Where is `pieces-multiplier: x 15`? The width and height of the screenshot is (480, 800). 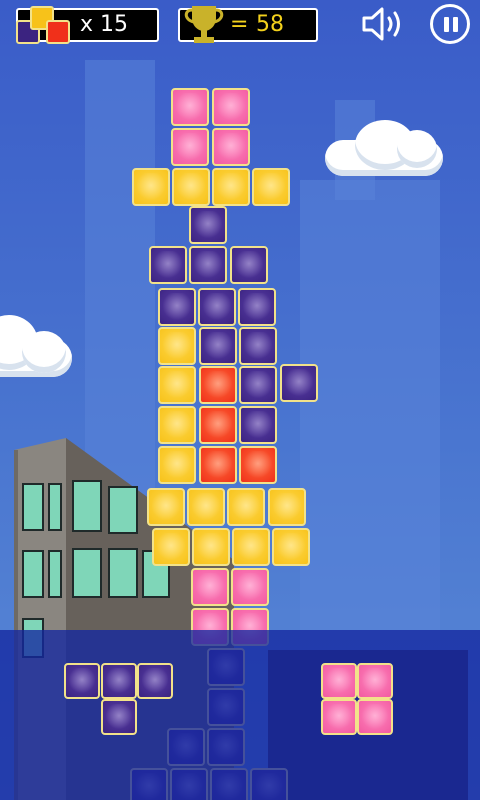
pieces-multiplier: x 15 is located at coordinates (104, 24).